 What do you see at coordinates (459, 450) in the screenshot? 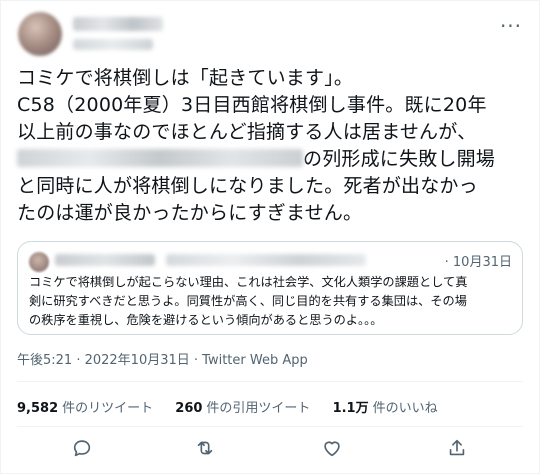
I see `share-icon` at bounding box center [459, 450].